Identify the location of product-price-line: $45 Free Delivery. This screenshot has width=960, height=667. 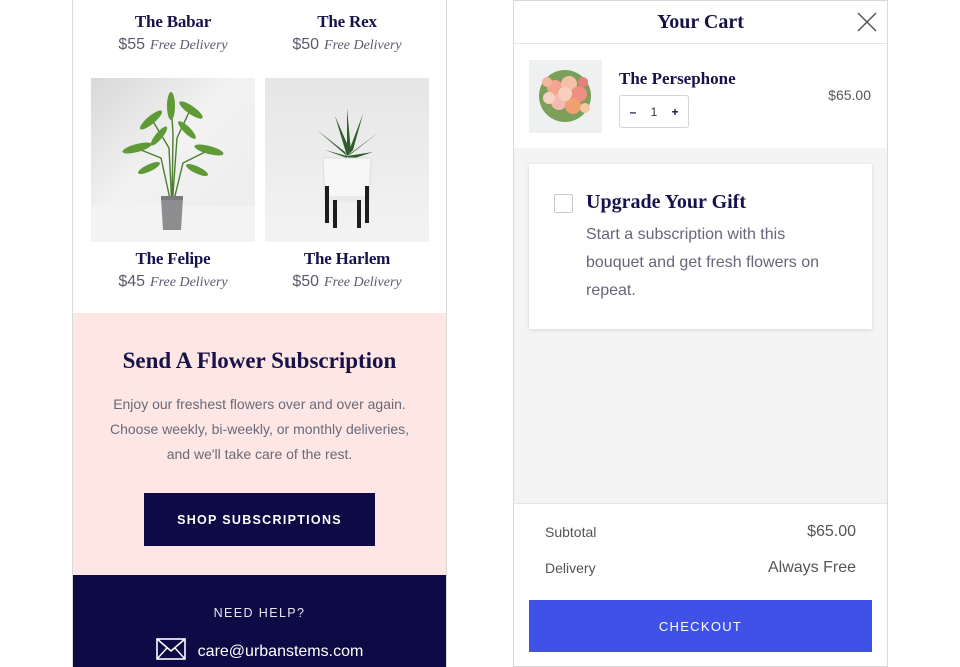
(173, 282).